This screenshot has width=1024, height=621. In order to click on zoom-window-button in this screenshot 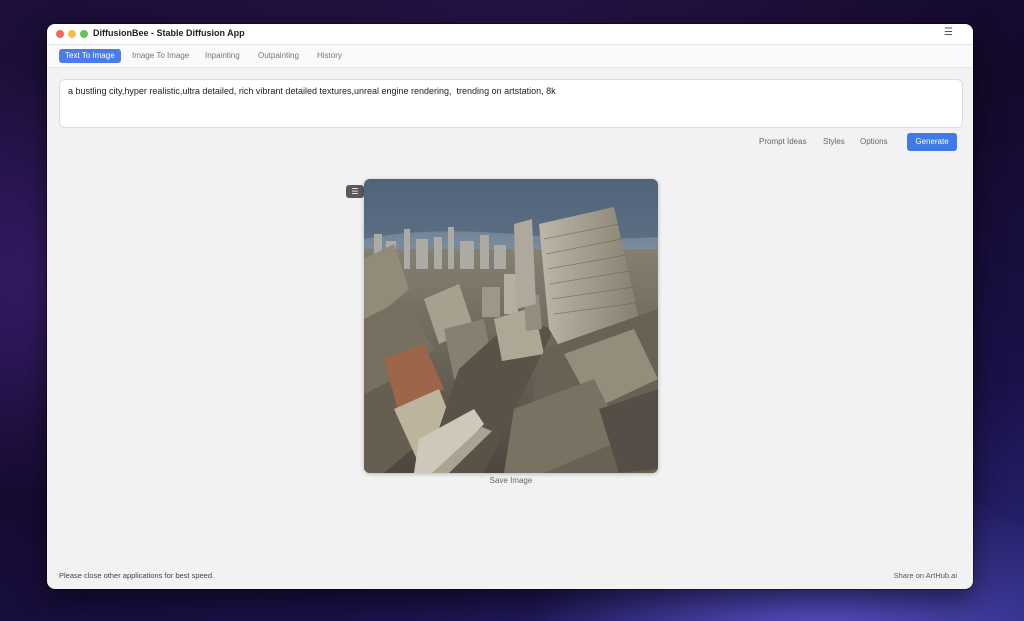, I will do `click(84, 34)`.